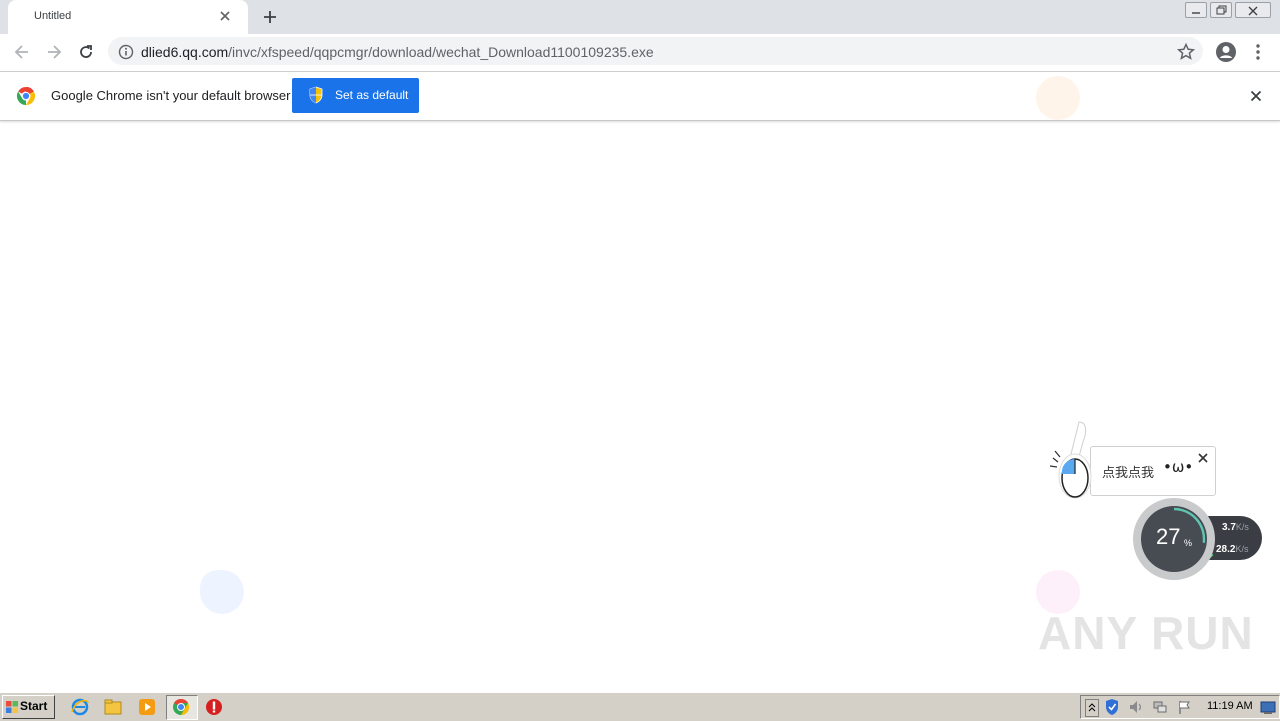 This screenshot has width=1280, height=721. I want to click on taskbar-clock: 11:19 AM, so click(1230, 706).